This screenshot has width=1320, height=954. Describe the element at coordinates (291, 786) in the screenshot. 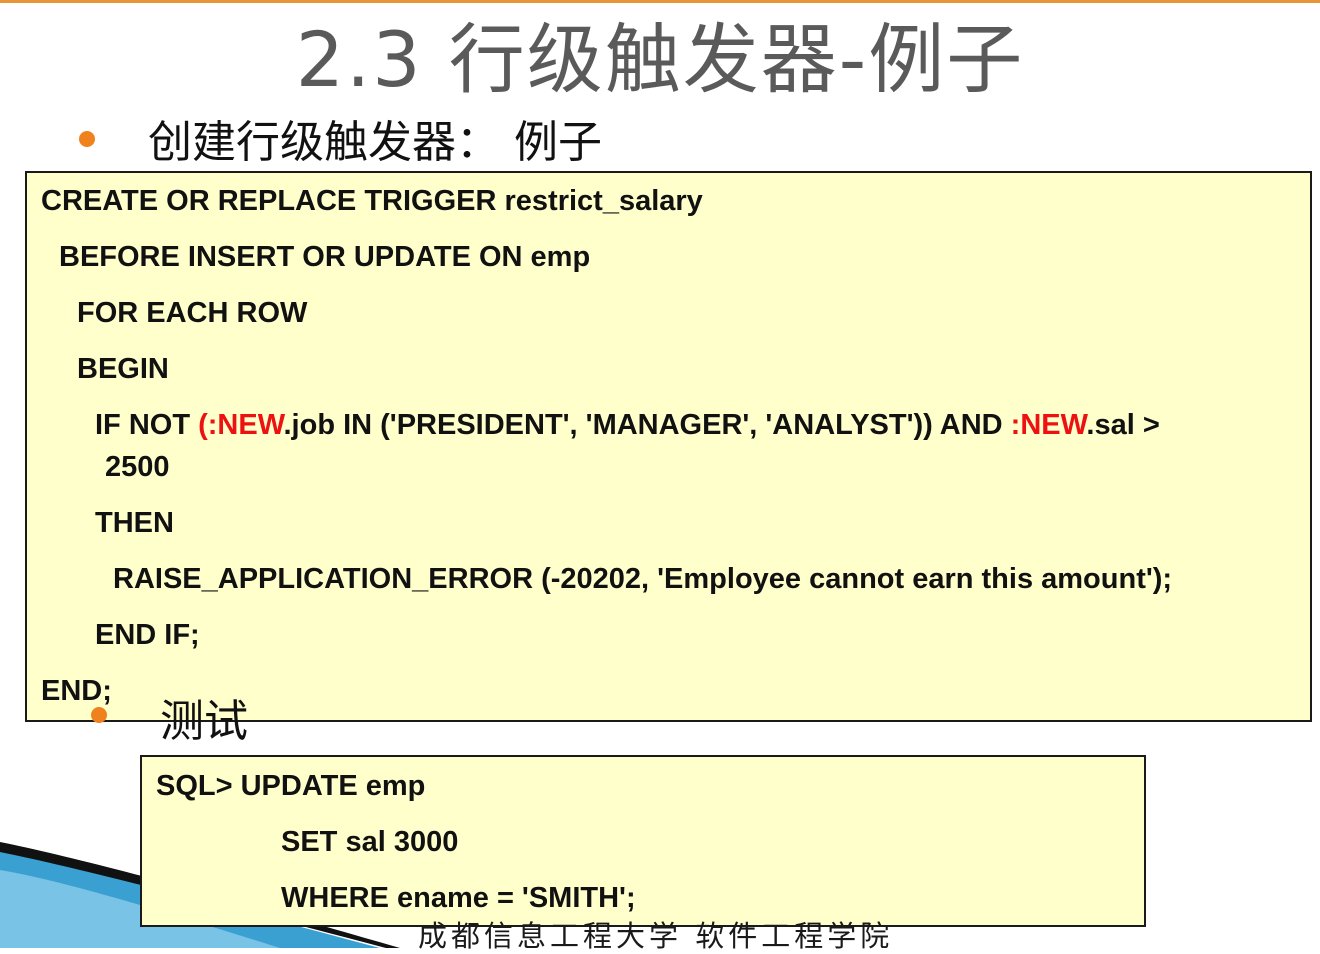

I see `test-update-emp: SQL> UPDATE emp` at that location.